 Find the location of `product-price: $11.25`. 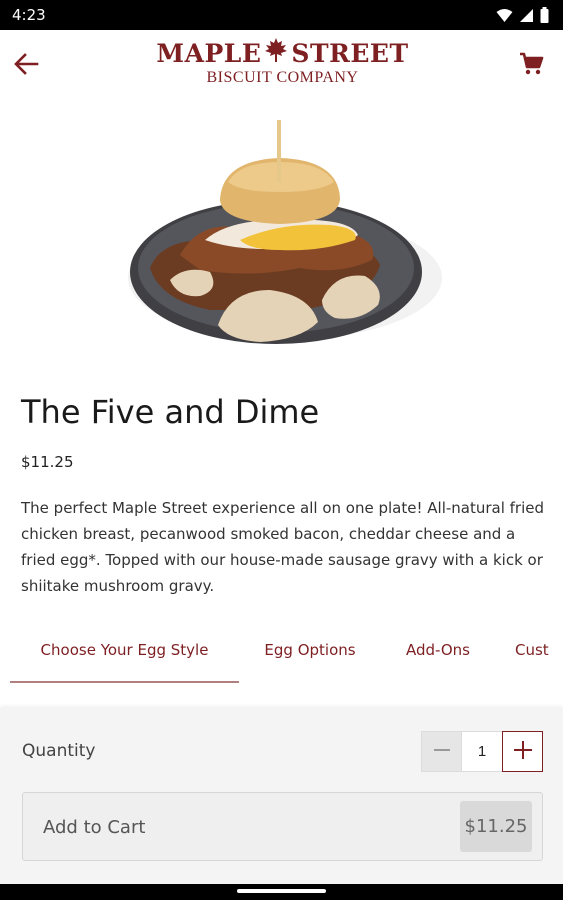

product-price: $11.25 is located at coordinates (47, 462).